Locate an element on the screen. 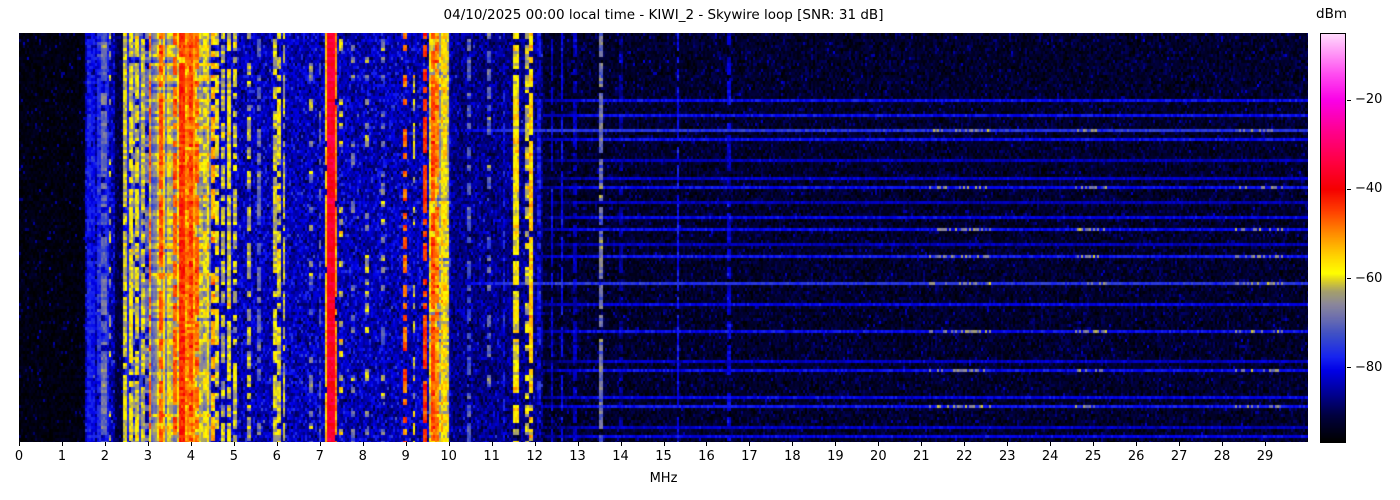 The height and width of the screenshot is (500, 1400). x-tick-label: 28 is located at coordinates (1222, 456).